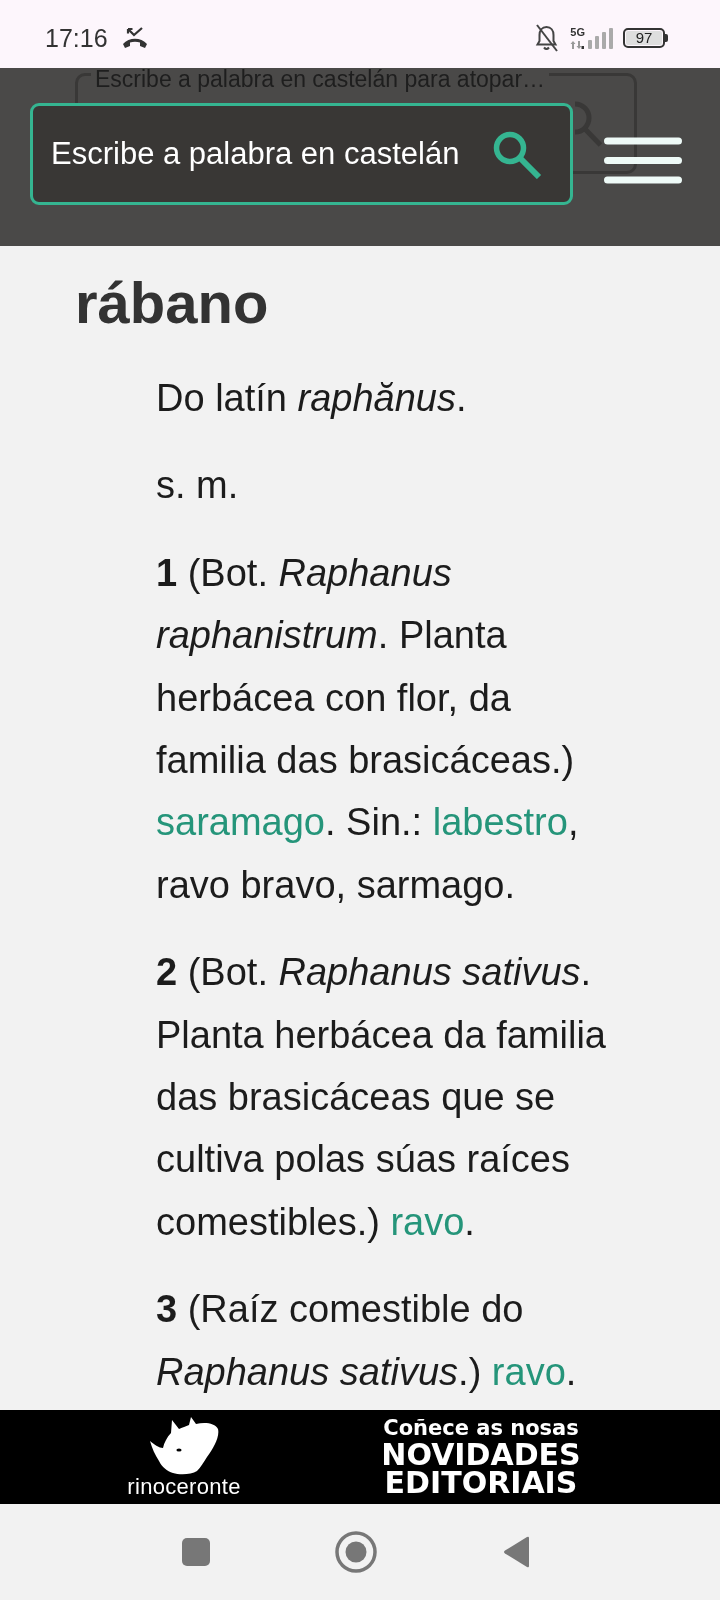  Describe the element at coordinates (301, 154) in the screenshot. I see `search-field: Escribe a palabra en castelán` at that location.